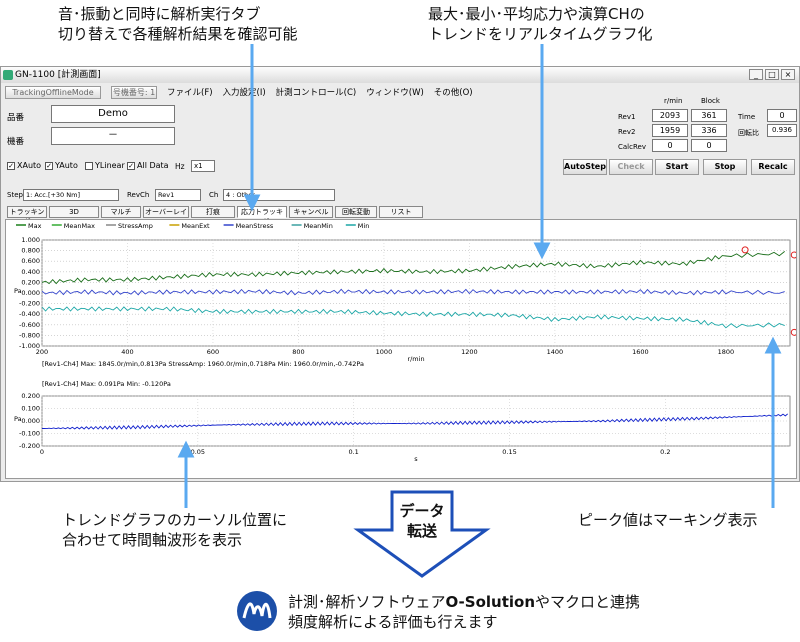  I want to click on product-prefix: 計測･解析ソフトウェア, so click(367, 602).